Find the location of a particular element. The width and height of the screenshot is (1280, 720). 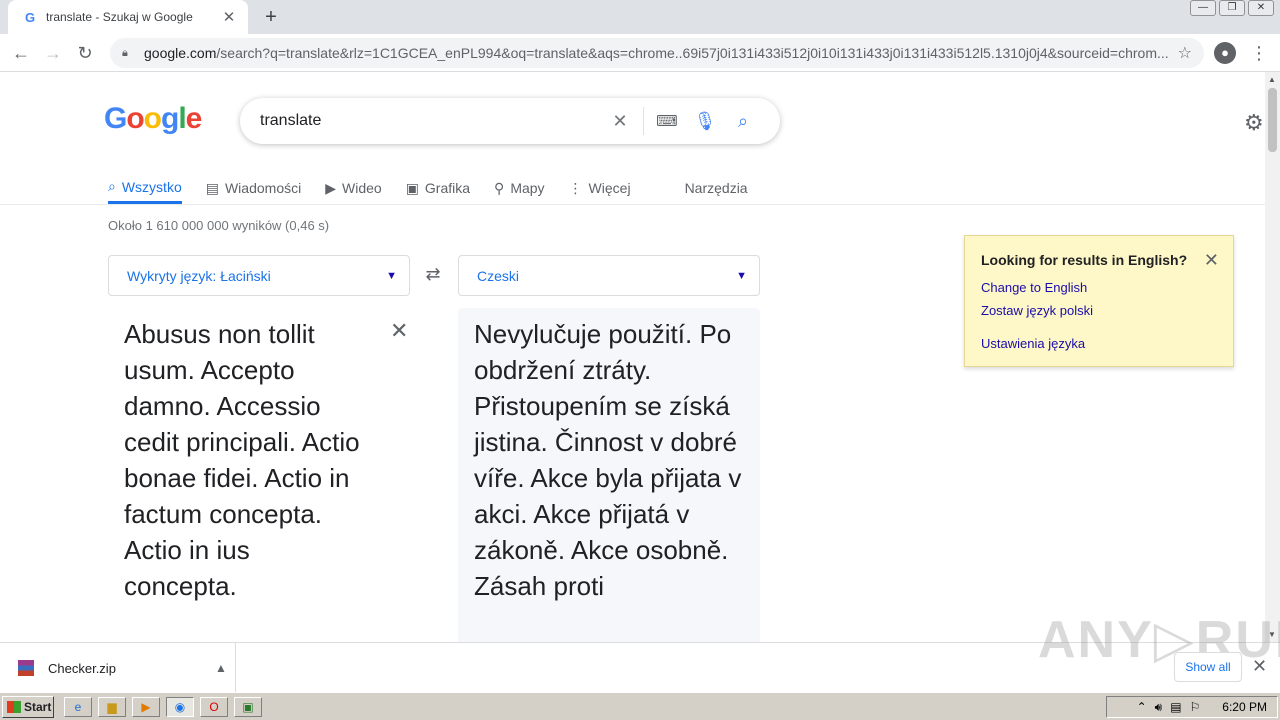

tab-news: ▤ Wiadomości is located at coordinates (253, 188).